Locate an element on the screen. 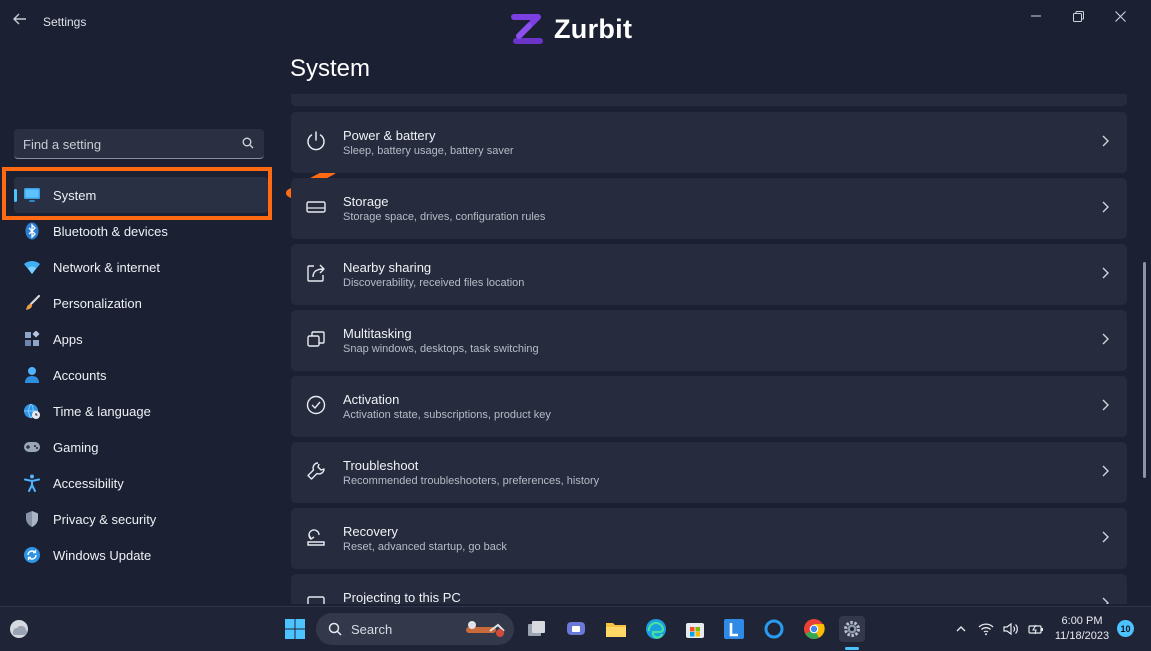 Image resolution: width=1151 pixels, height=651 pixels. page-title: System is located at coordinates (330, 68).